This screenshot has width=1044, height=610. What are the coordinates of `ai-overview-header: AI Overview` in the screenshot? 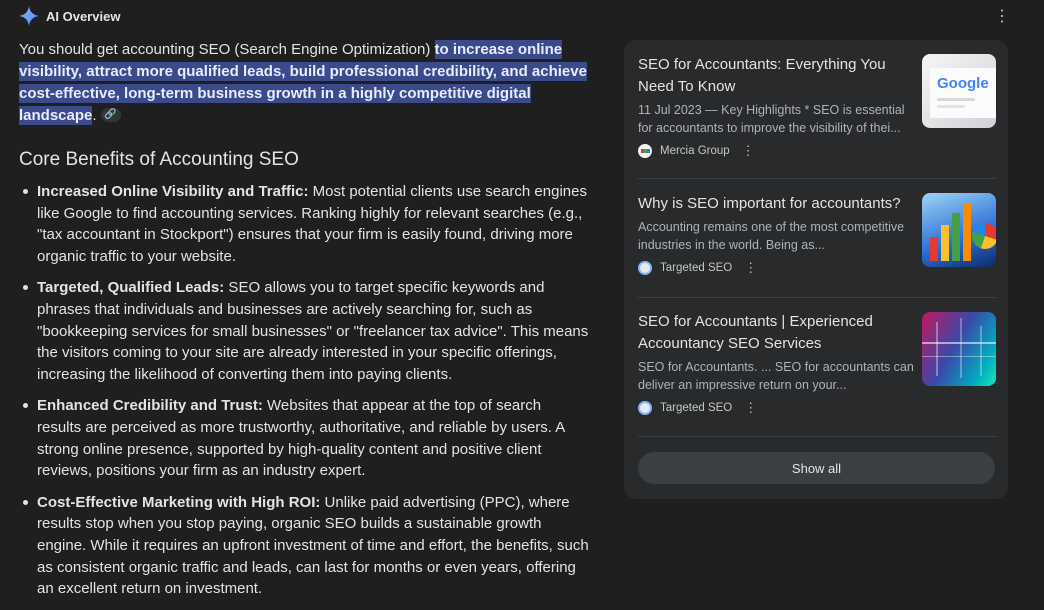 It's located at (69, 16).